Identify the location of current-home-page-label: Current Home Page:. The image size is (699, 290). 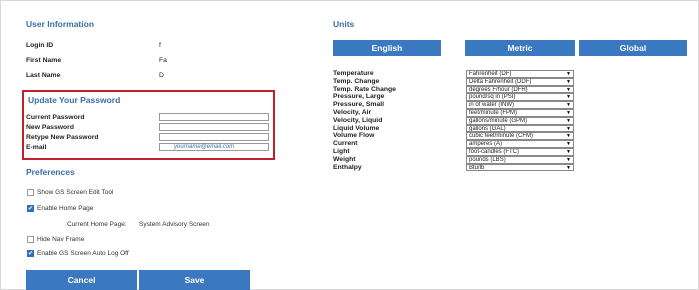
(97, 224).